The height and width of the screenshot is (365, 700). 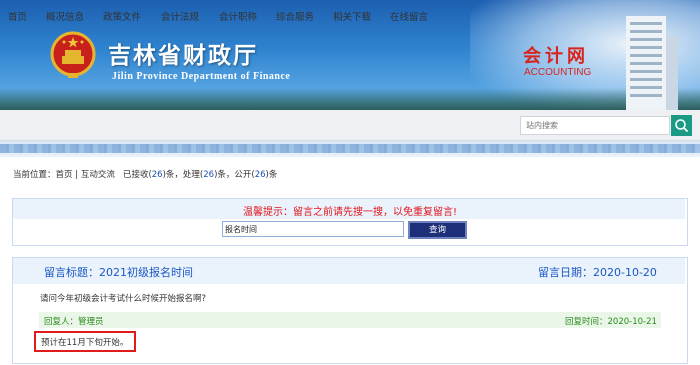 What do you see at coordinates (352, 16) in the screenshot?
I see `nav-item-downloads: 相关下载` at bounding box center [352, 16].